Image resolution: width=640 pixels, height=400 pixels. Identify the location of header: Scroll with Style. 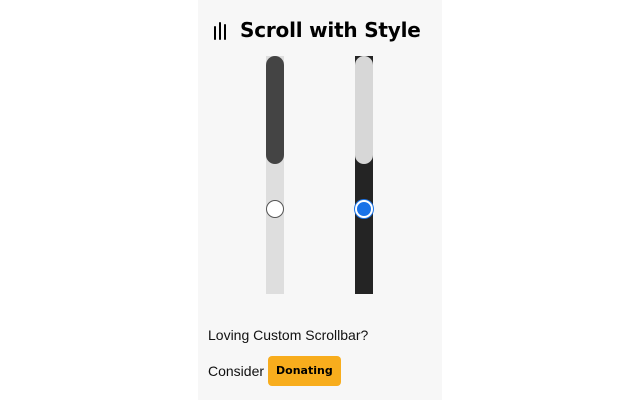
(325, 30).